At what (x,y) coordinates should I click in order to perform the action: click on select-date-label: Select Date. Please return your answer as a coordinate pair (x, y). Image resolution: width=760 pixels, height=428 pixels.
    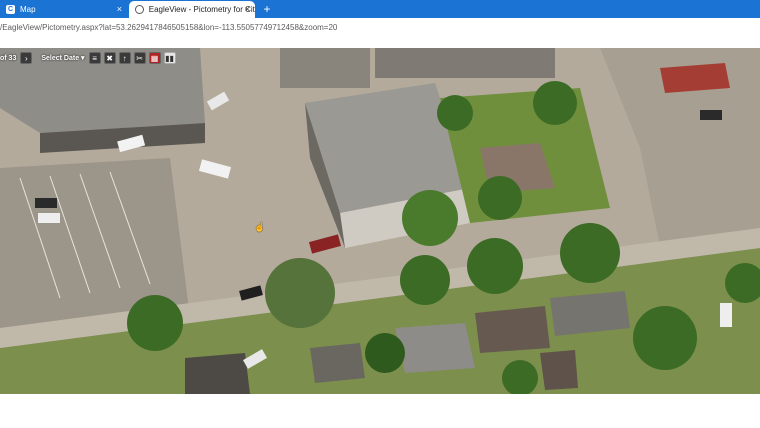
    Looking at the image, I should click on (60, 58).